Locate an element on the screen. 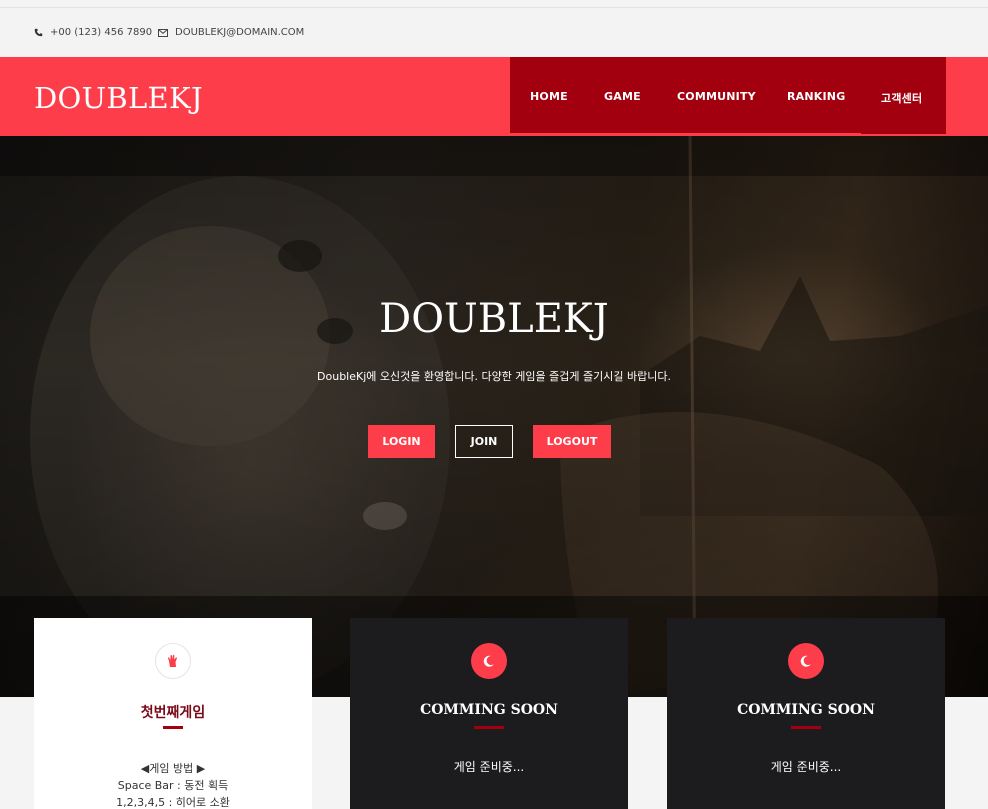 This screenshot has width=988, height=809. hero-title: DOUBLEKJ is located at coordinates (494, 319).